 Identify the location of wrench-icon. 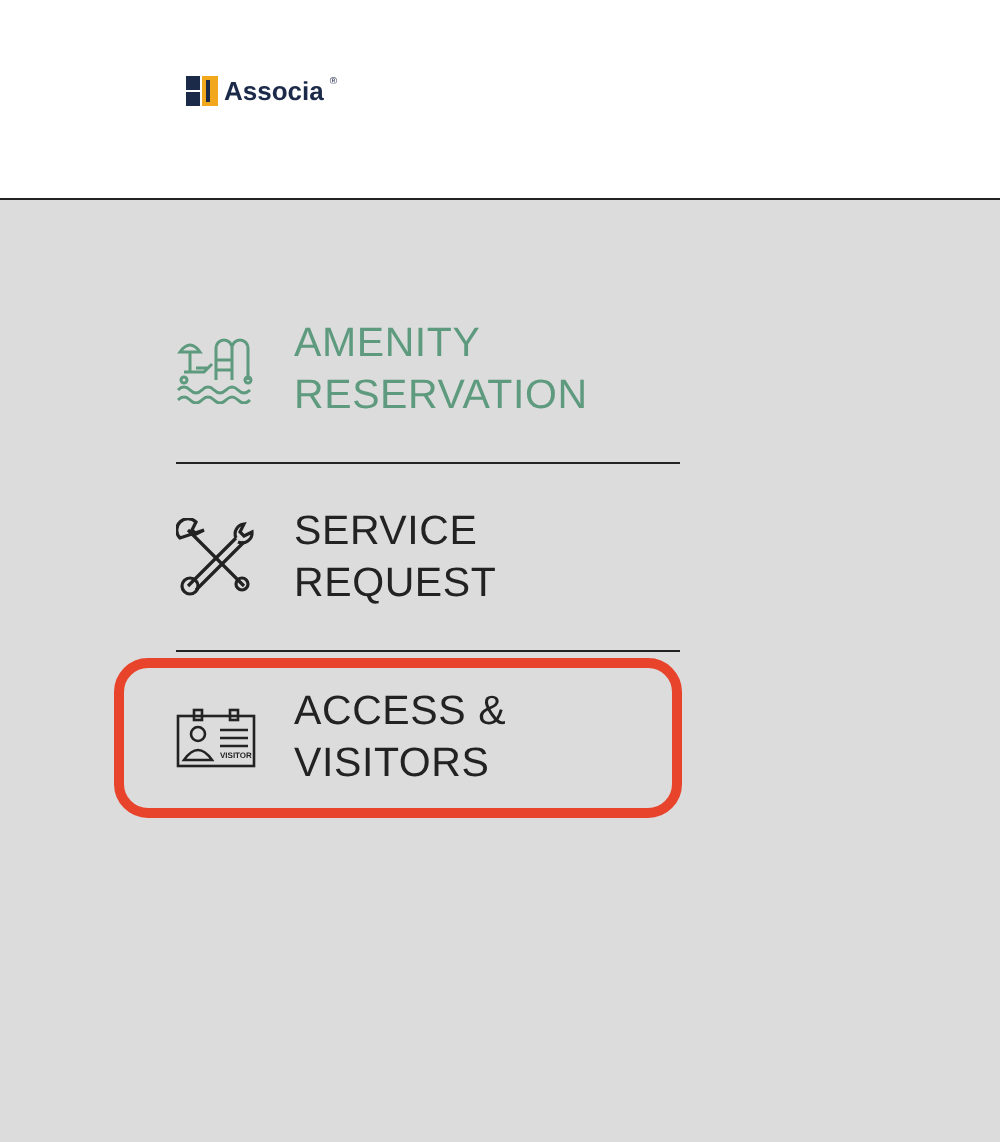
(216, 557).